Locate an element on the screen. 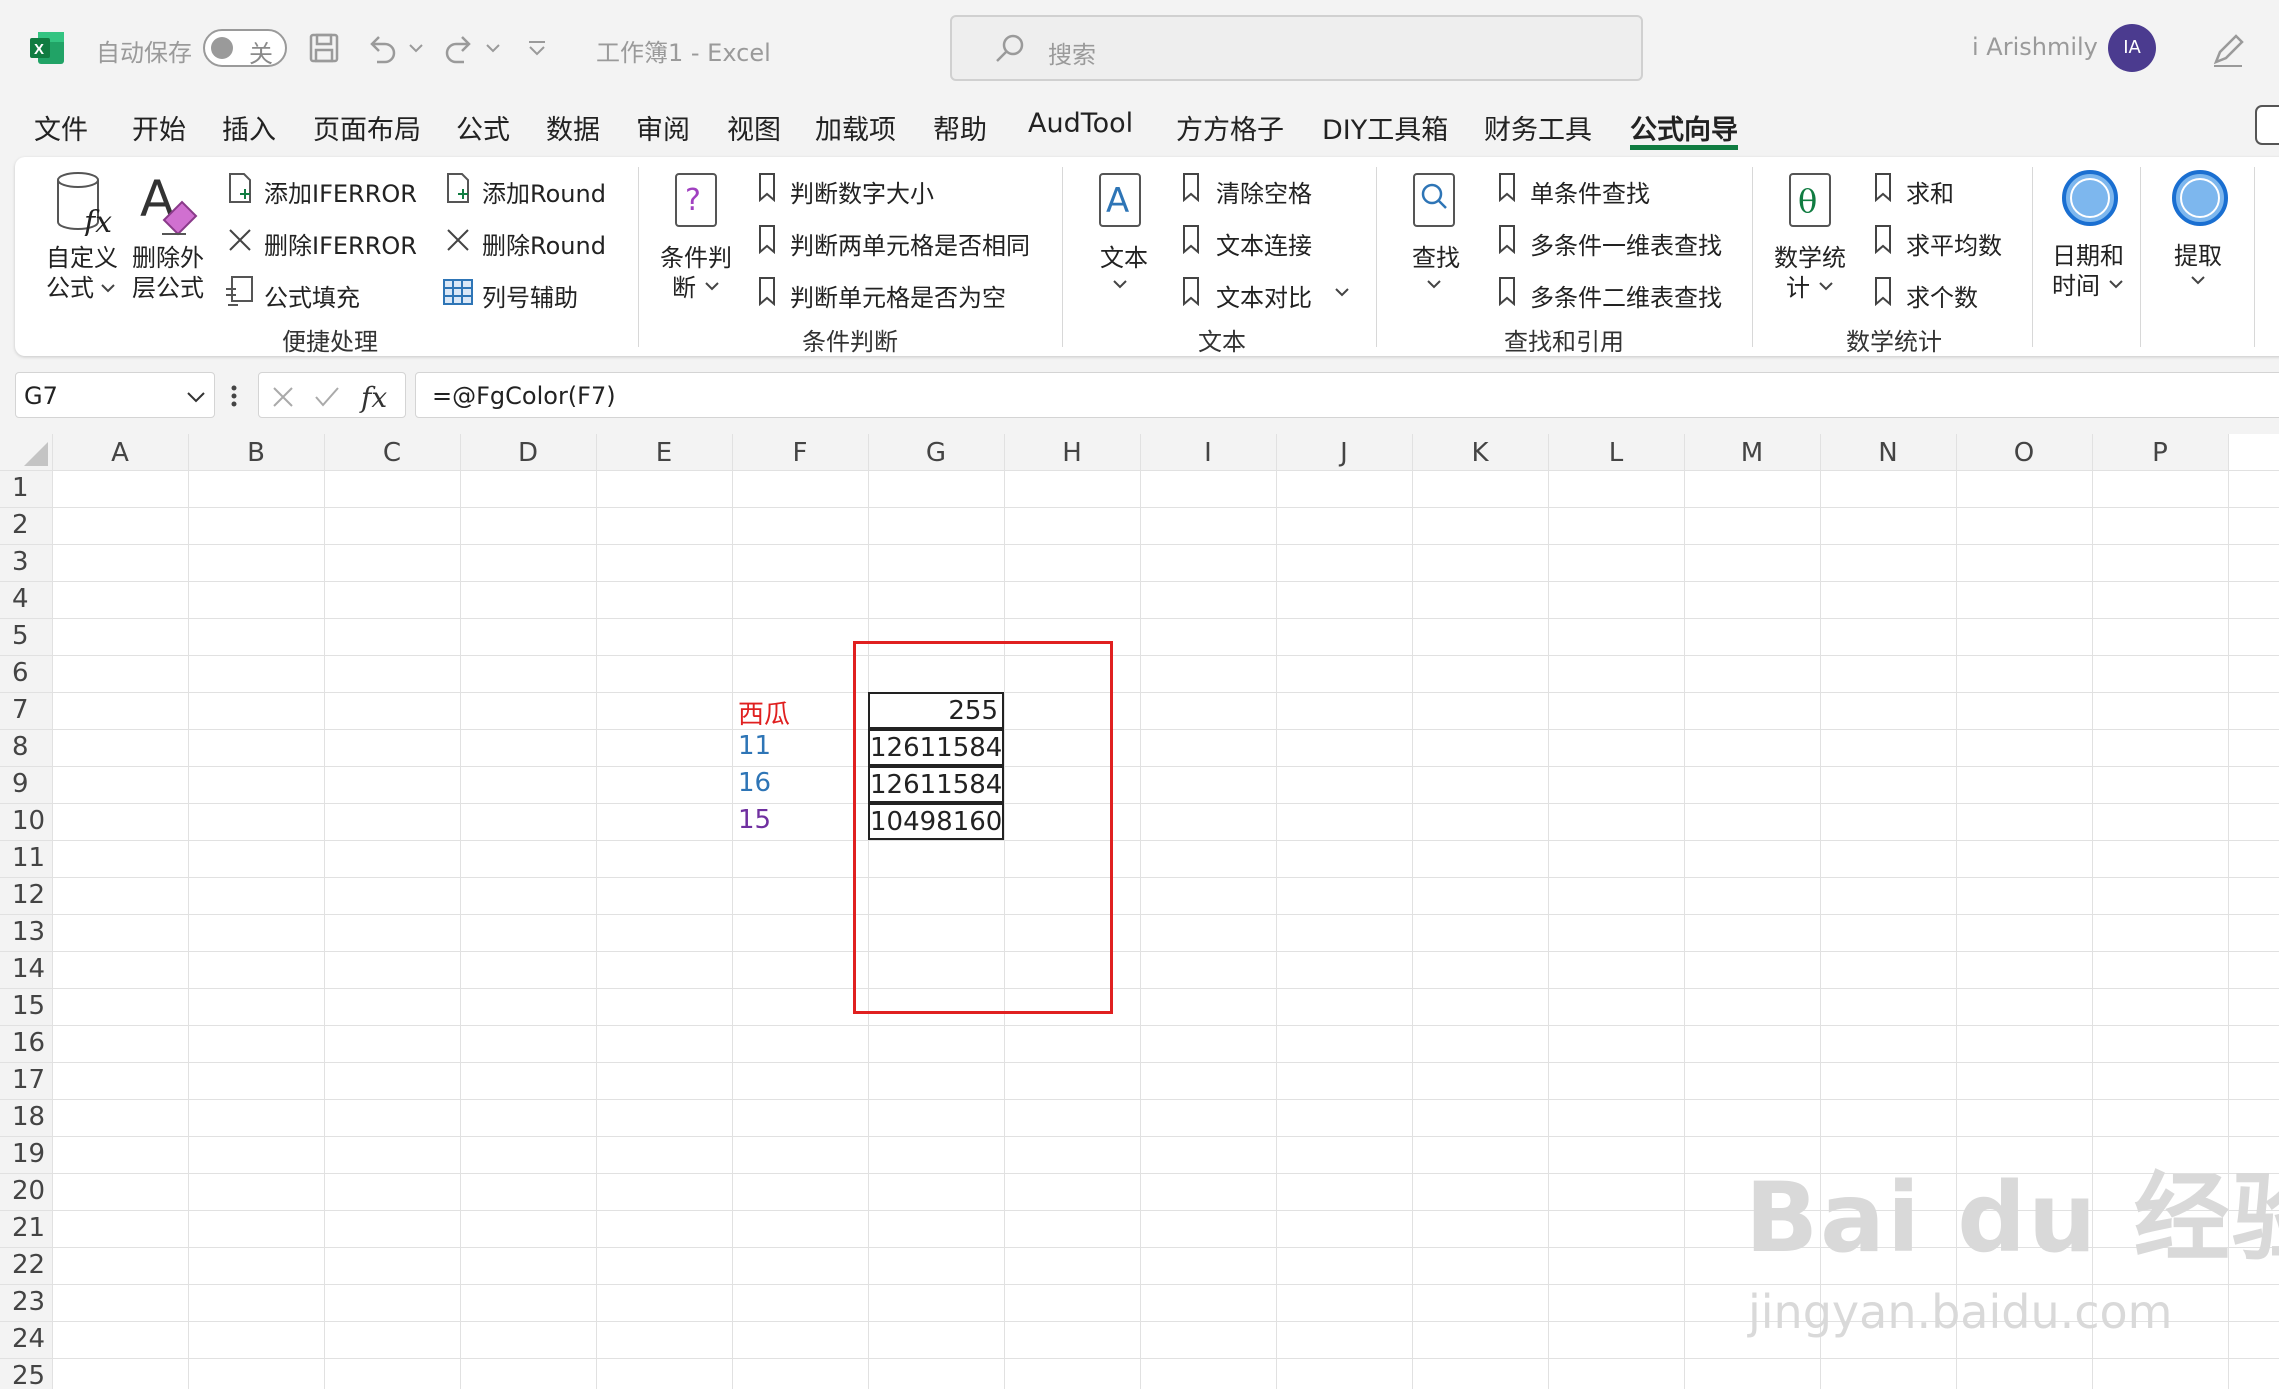 The image size is (2279, 1389). save-icon is located at coordinates (324, 48).